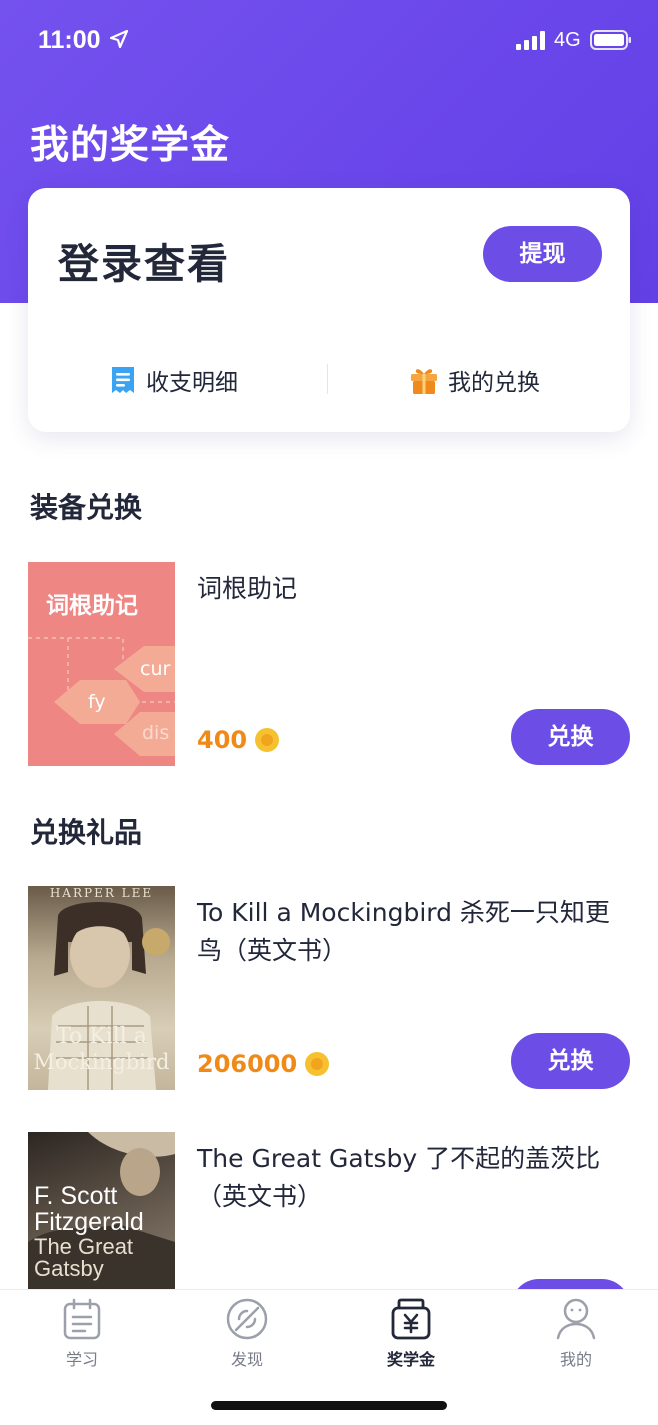  What do you see at coordinates (399, 1177) in the screenshot?
I see `item-name: The Great Gatsby 了不起的盖茨比（英文书）` at bounding box center [399, 1177].